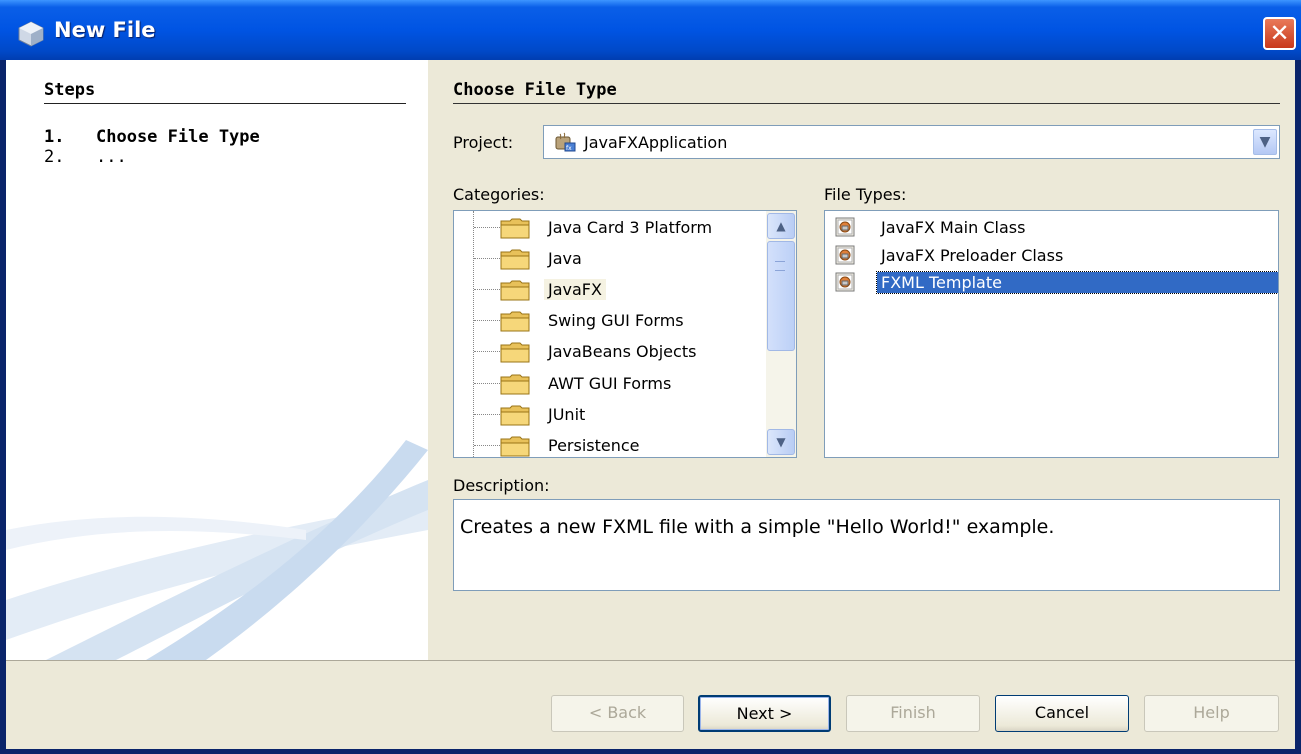 Image resolution: width=1301 pixels, height=754 pixels. What do you see at coordinates (911, 142) in the screenshot?
I see `project-combobox: fx JavaFXApplication ▼` at bounding box center [911, 142].